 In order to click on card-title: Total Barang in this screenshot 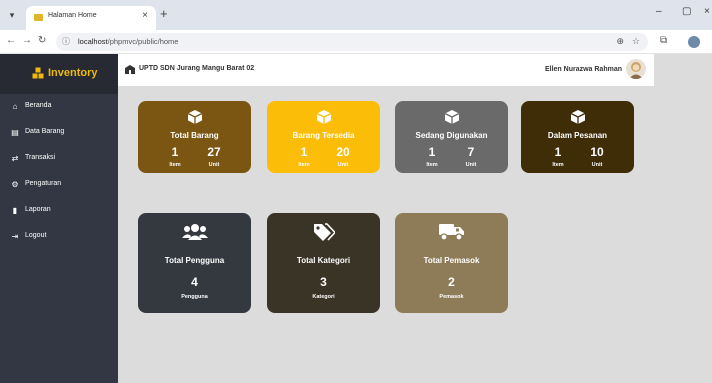, I will do `click(194, 135)`.